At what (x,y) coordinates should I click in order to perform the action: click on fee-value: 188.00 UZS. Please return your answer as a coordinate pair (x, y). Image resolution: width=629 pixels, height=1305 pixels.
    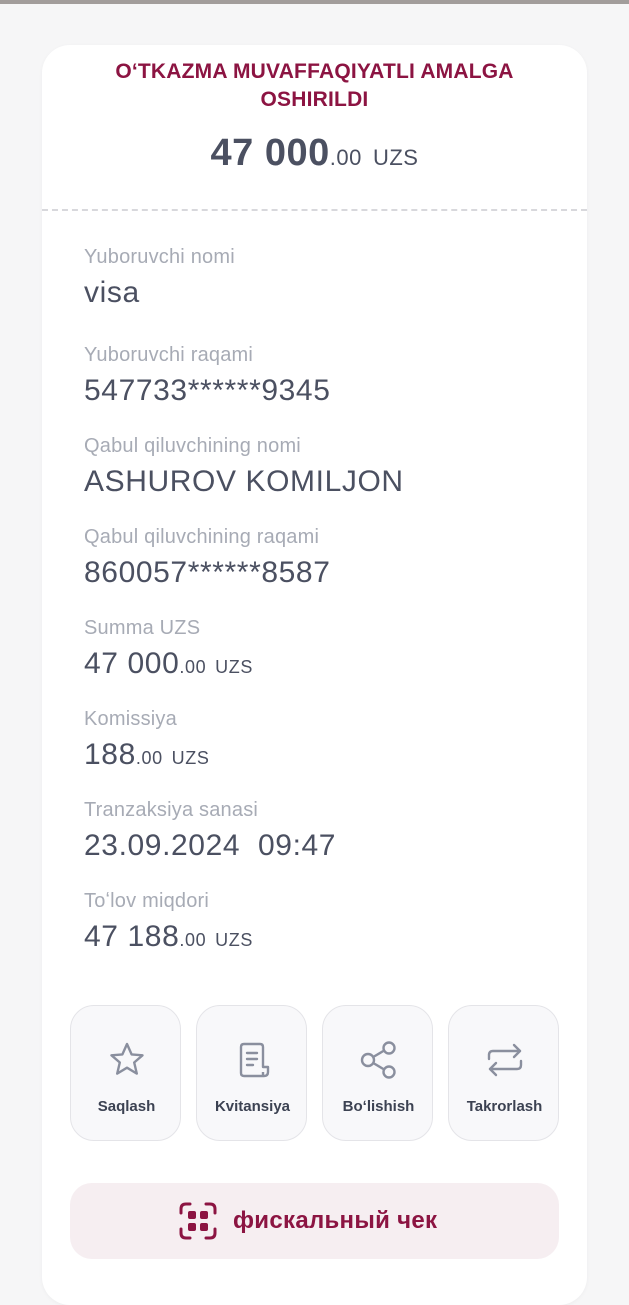
    Looking at the image, I should click on (319, 756).